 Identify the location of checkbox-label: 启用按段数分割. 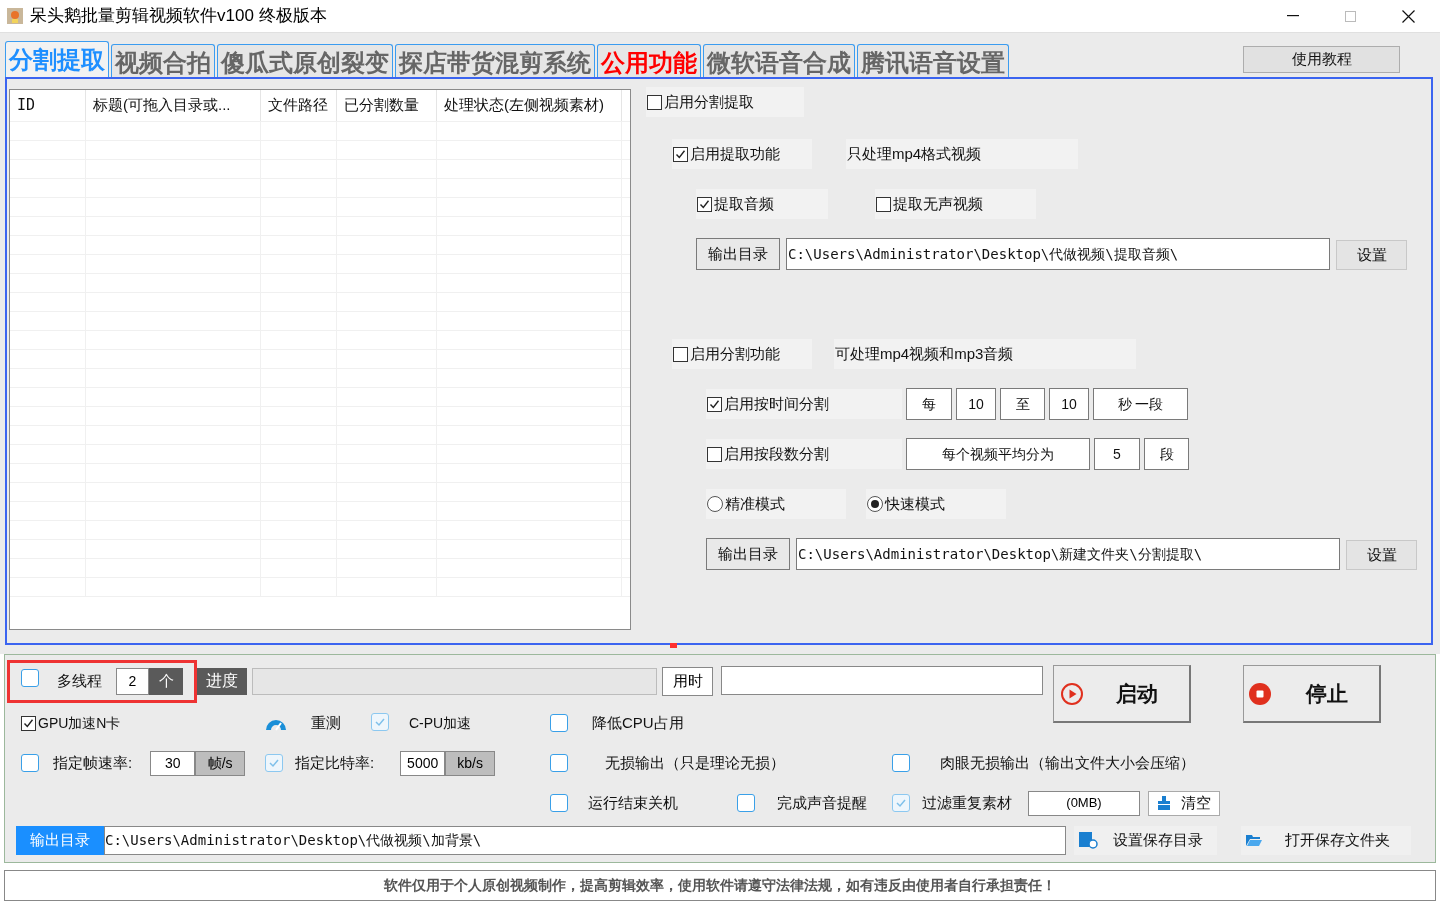
(776, 453).